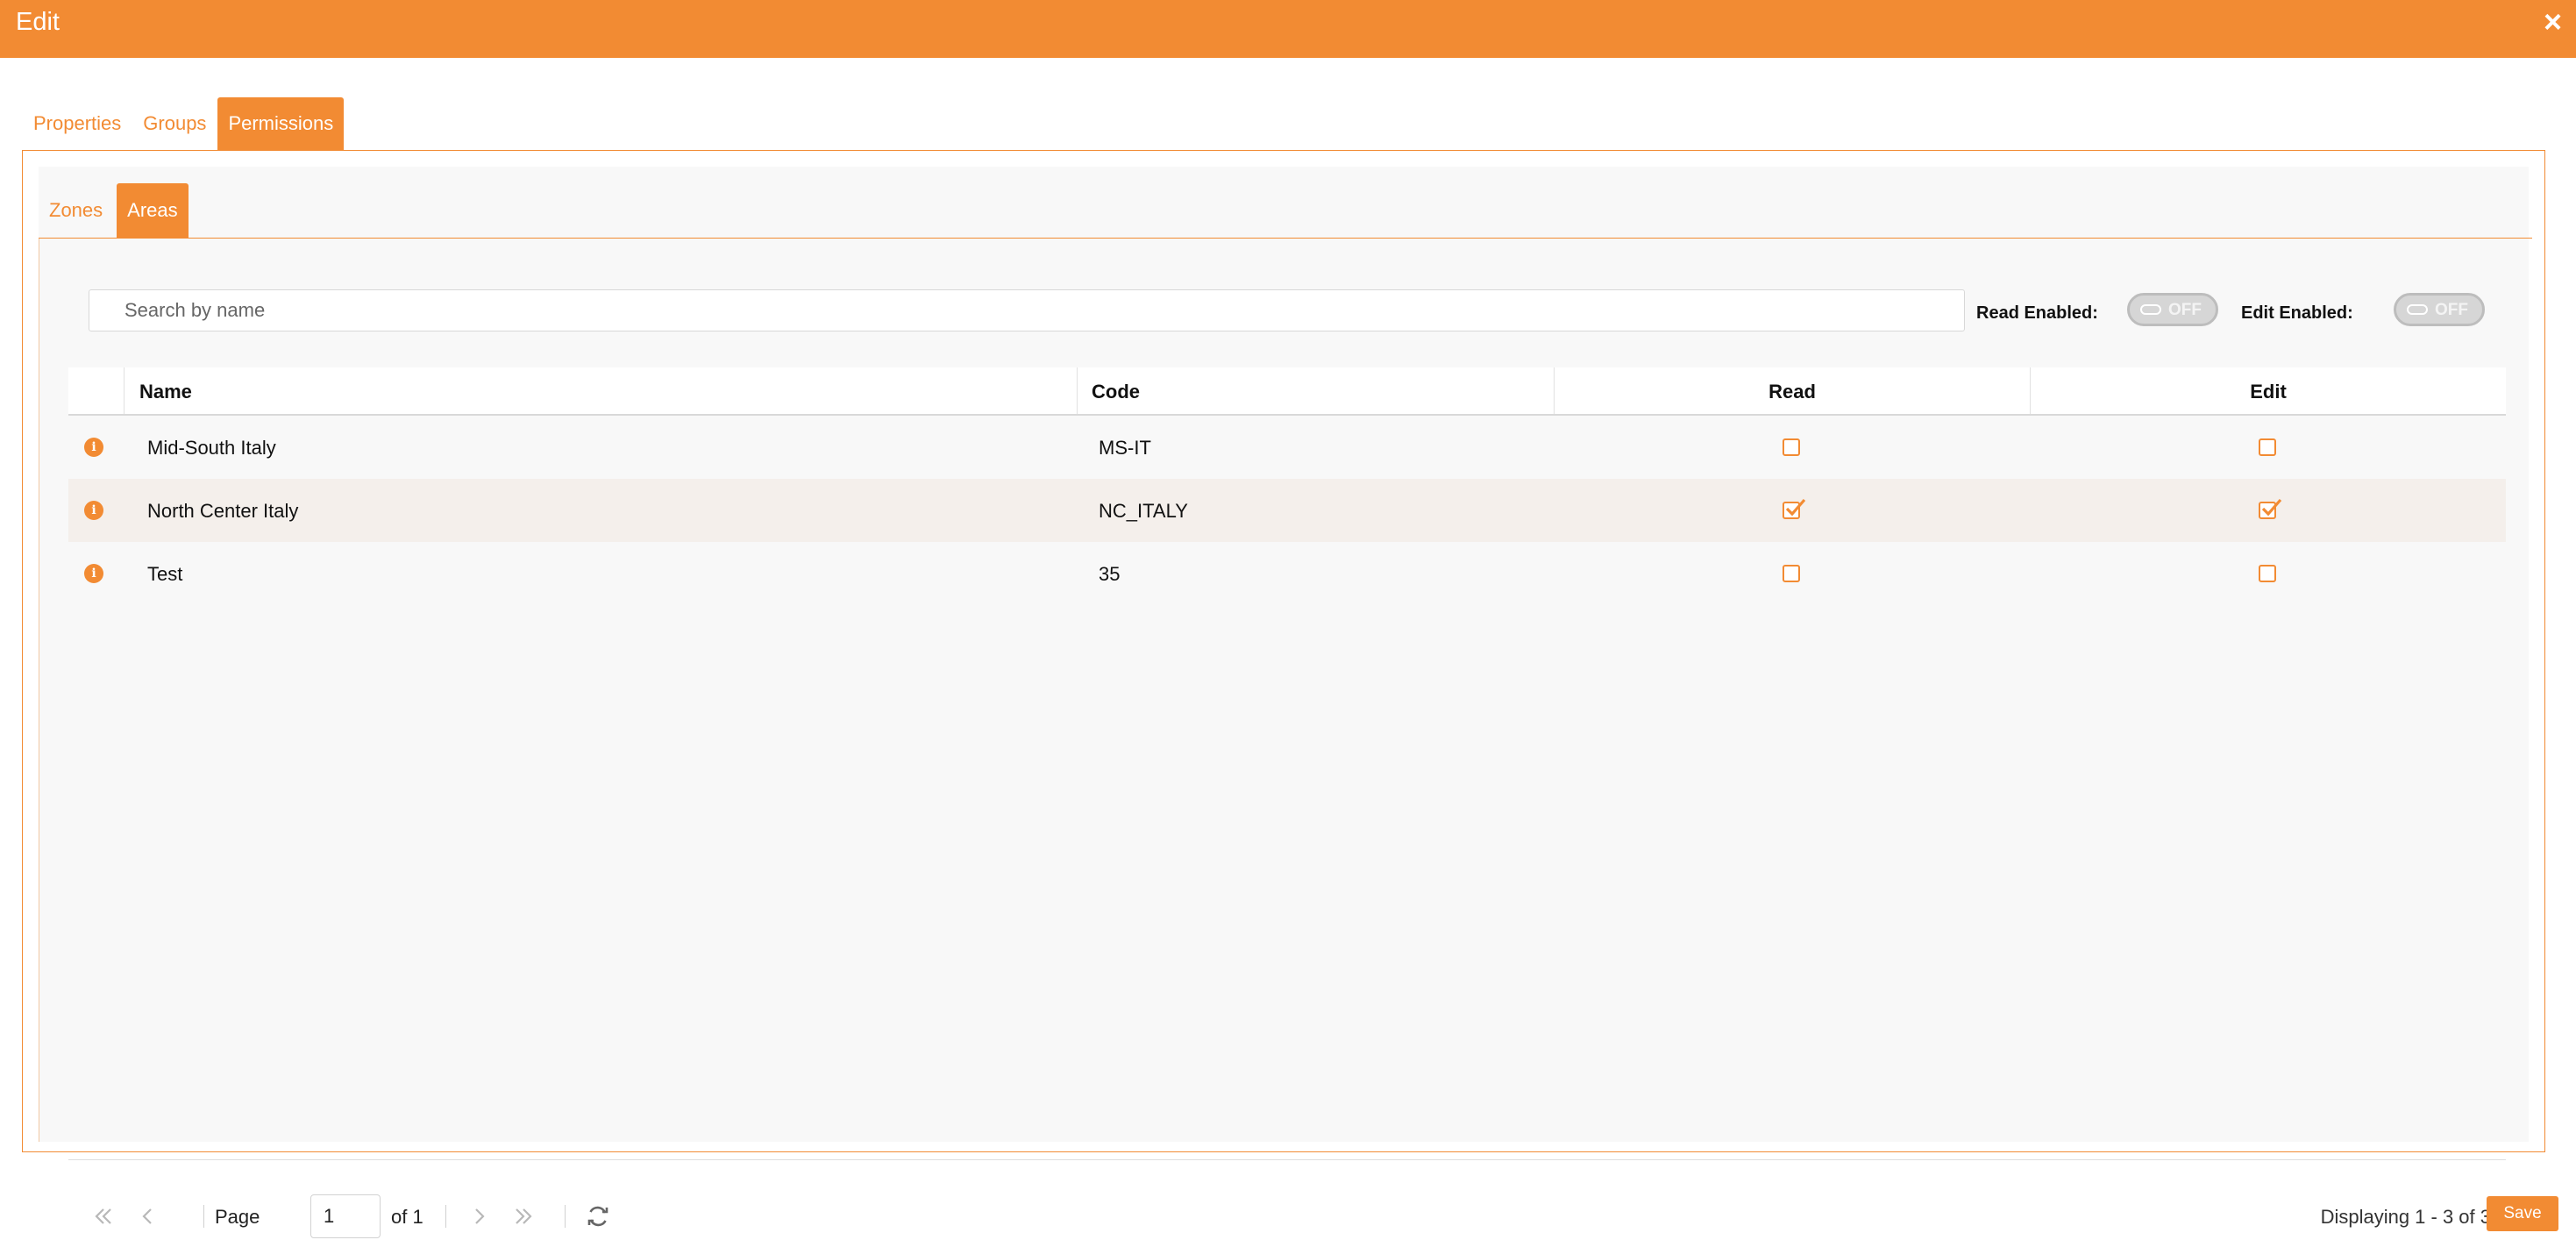 Image resolution: width=2576 pixels, height=1240 pixels. Describe the element at coordinates (223, 511) in the screenshot. I see `cell-name: North Center Italy` at that location.